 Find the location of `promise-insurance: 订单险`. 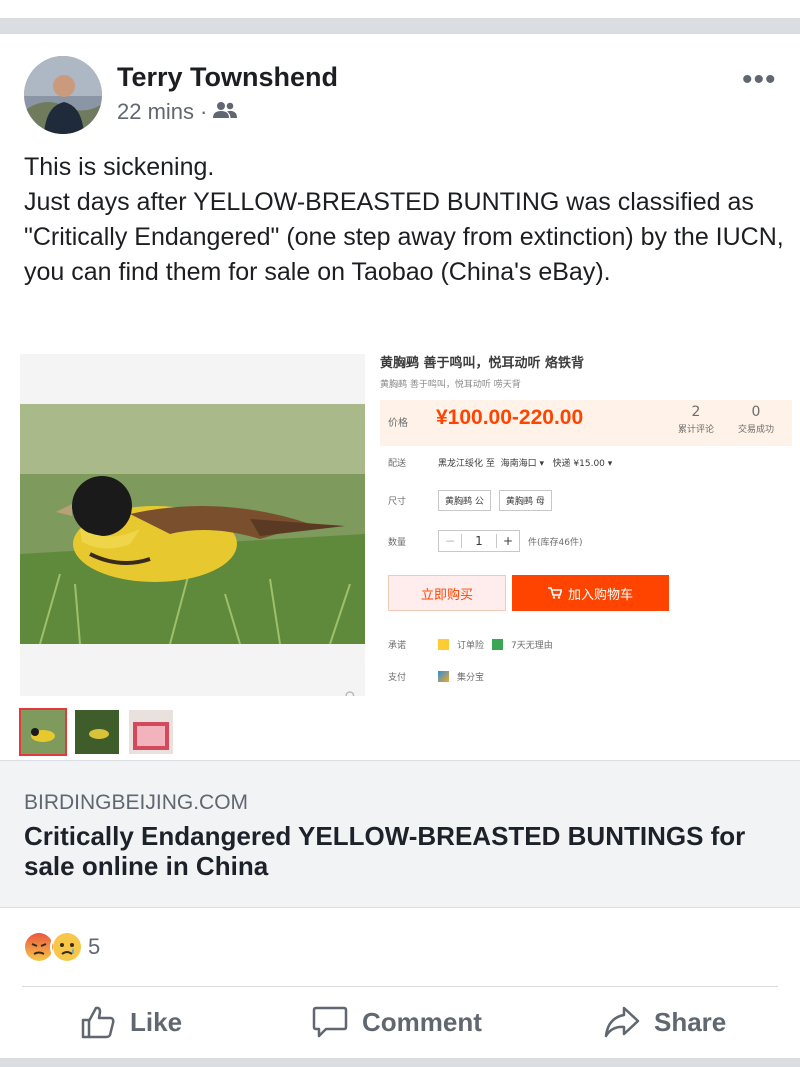

promise-insurance: 订单险 is located at coordinates (470, 644).